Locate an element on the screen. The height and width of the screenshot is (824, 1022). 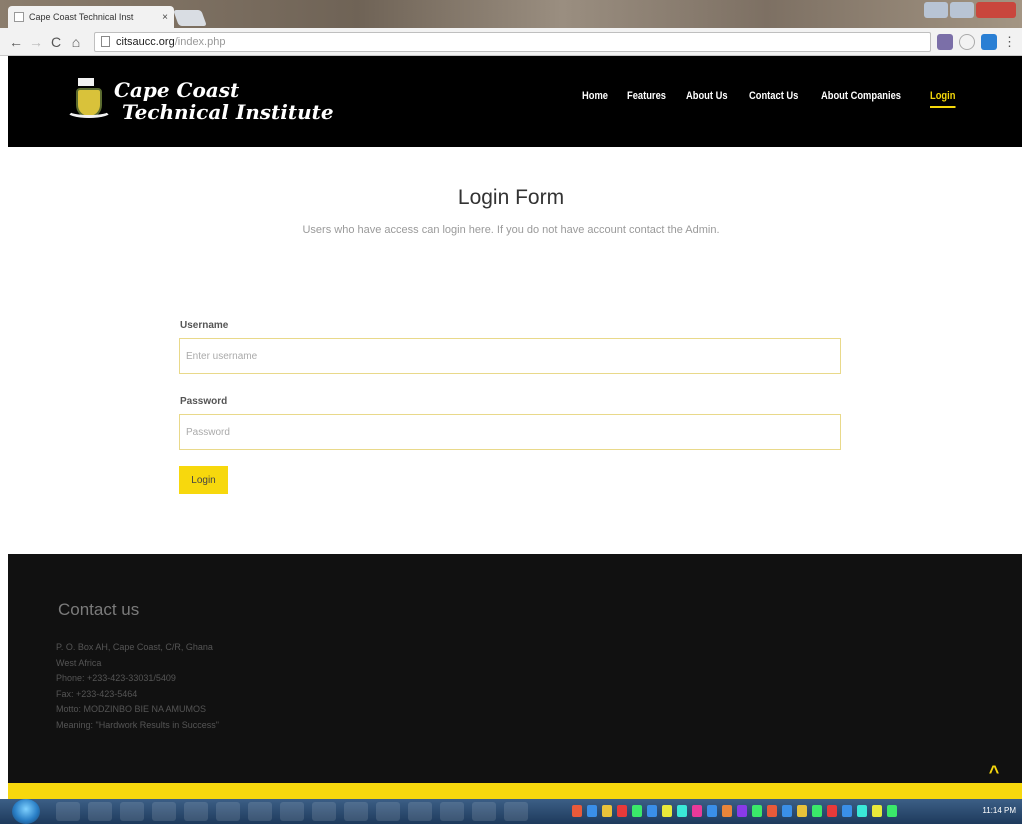
username-input is located at coordinates (510, 356).